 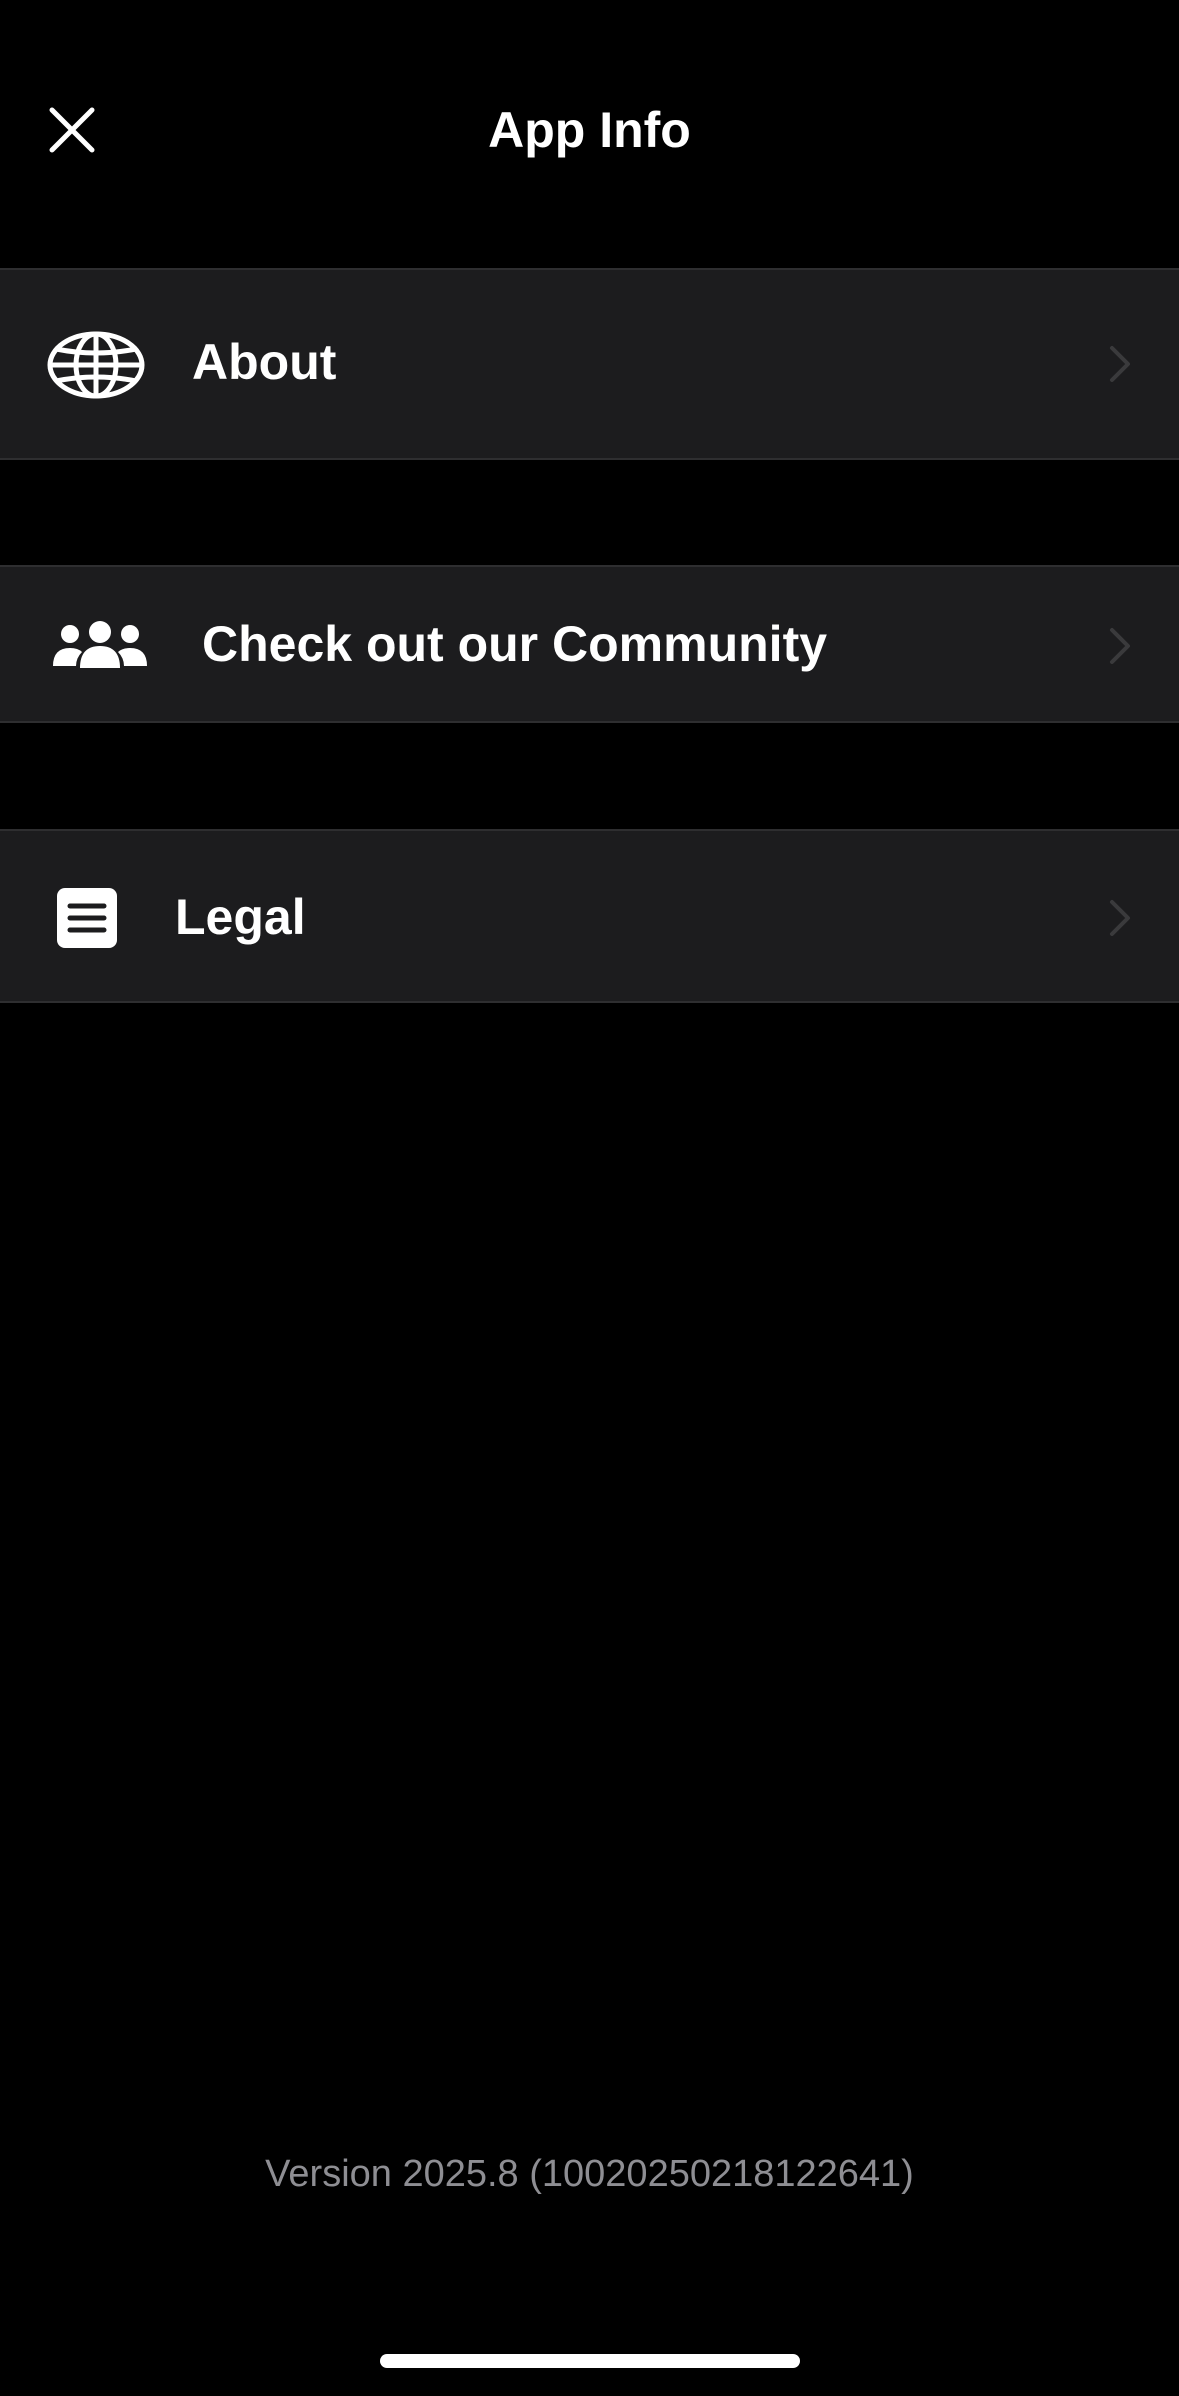 I want to click on header: App Info, so click(x=589, y=134).